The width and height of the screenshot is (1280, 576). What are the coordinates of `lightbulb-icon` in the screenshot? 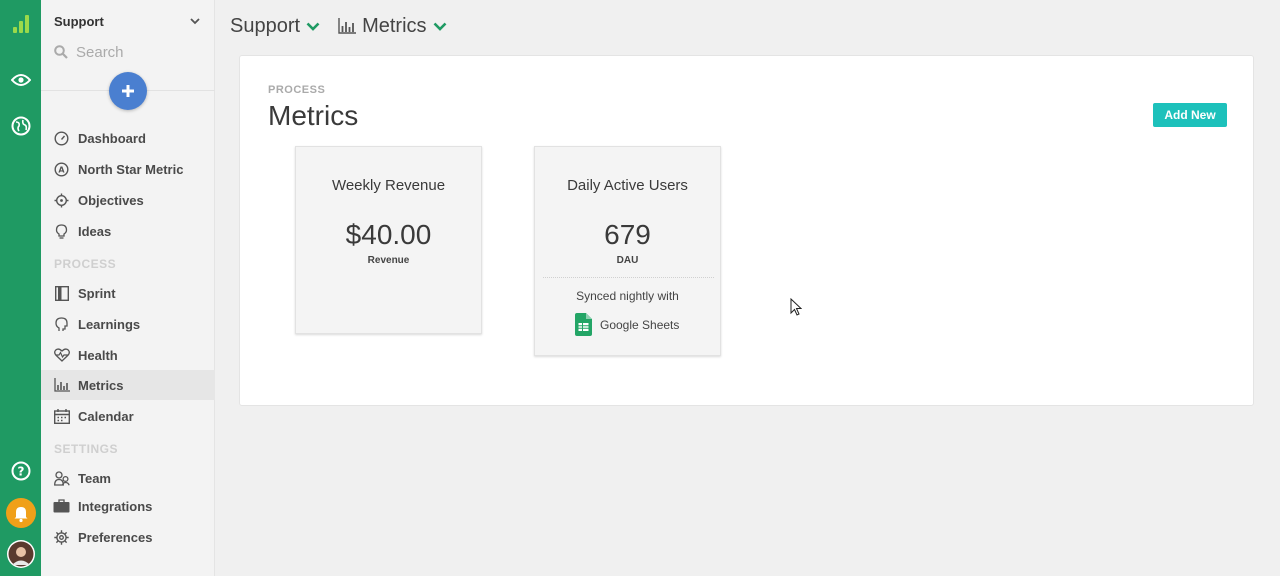 It's located at (61, 231).